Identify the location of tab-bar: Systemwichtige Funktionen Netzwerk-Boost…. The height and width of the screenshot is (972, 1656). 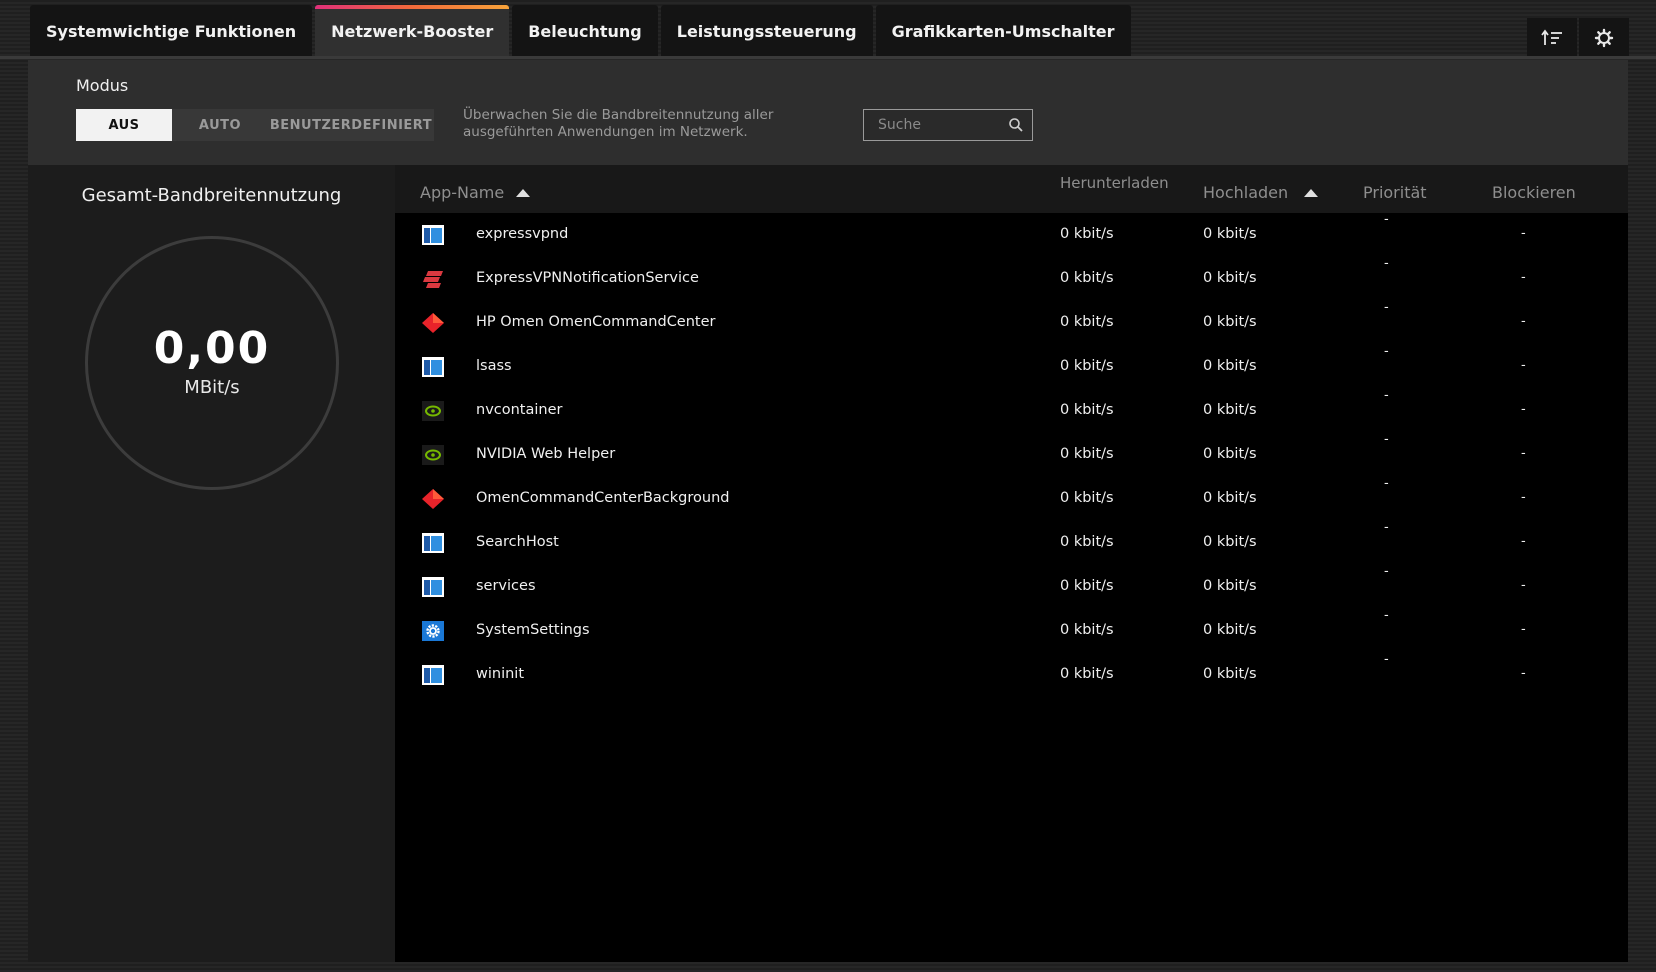
(580, 31).